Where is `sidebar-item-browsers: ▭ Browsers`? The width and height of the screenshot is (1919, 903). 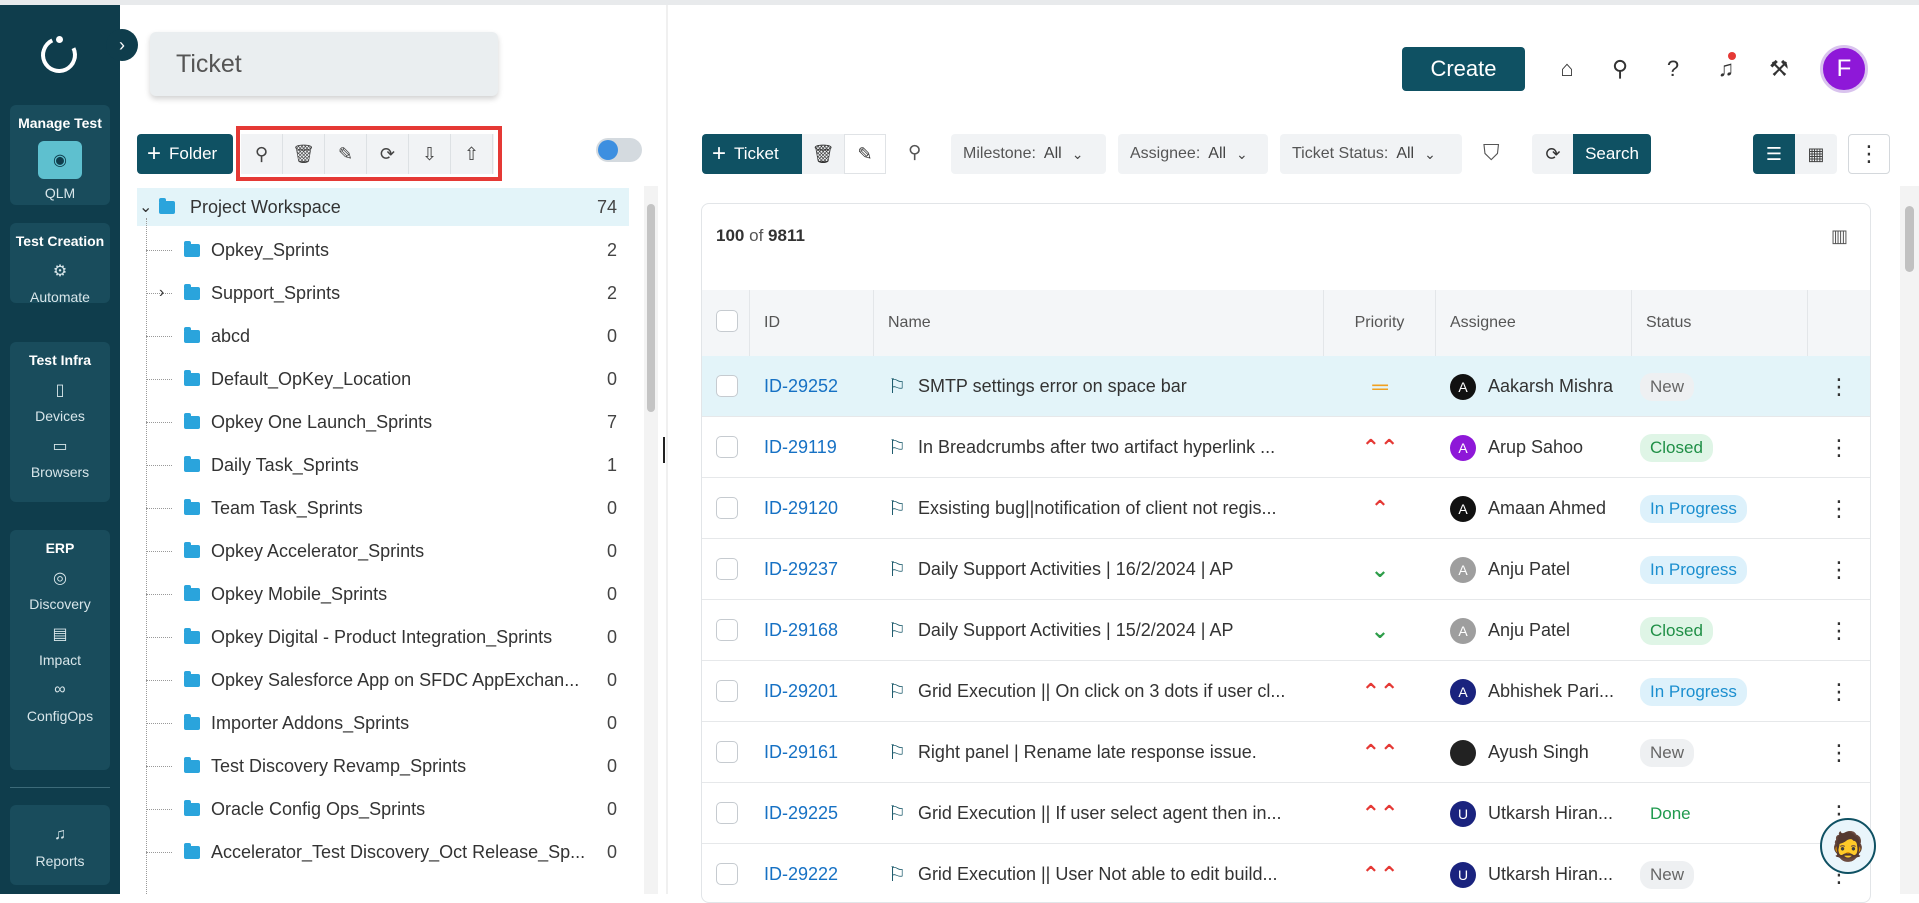 sidebar-item-browsers: ▭ Browsers is located at coordinates (60, 457).